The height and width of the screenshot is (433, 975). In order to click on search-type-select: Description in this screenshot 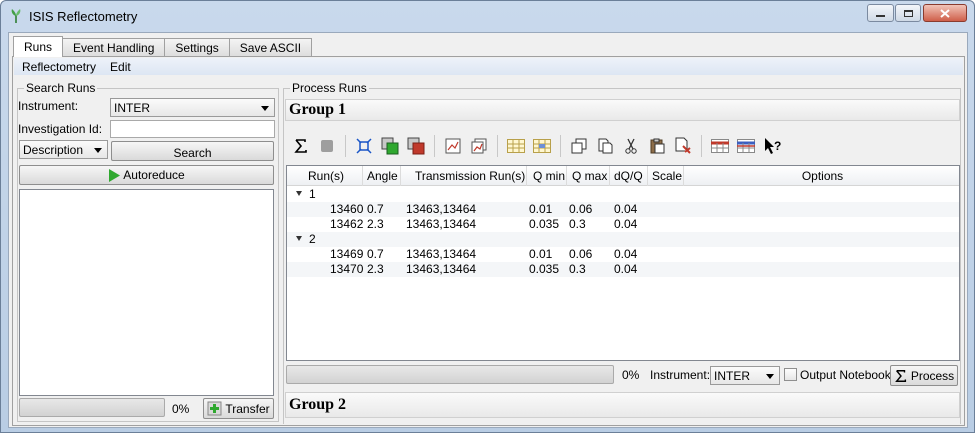, I will do `click(63, 149)`.